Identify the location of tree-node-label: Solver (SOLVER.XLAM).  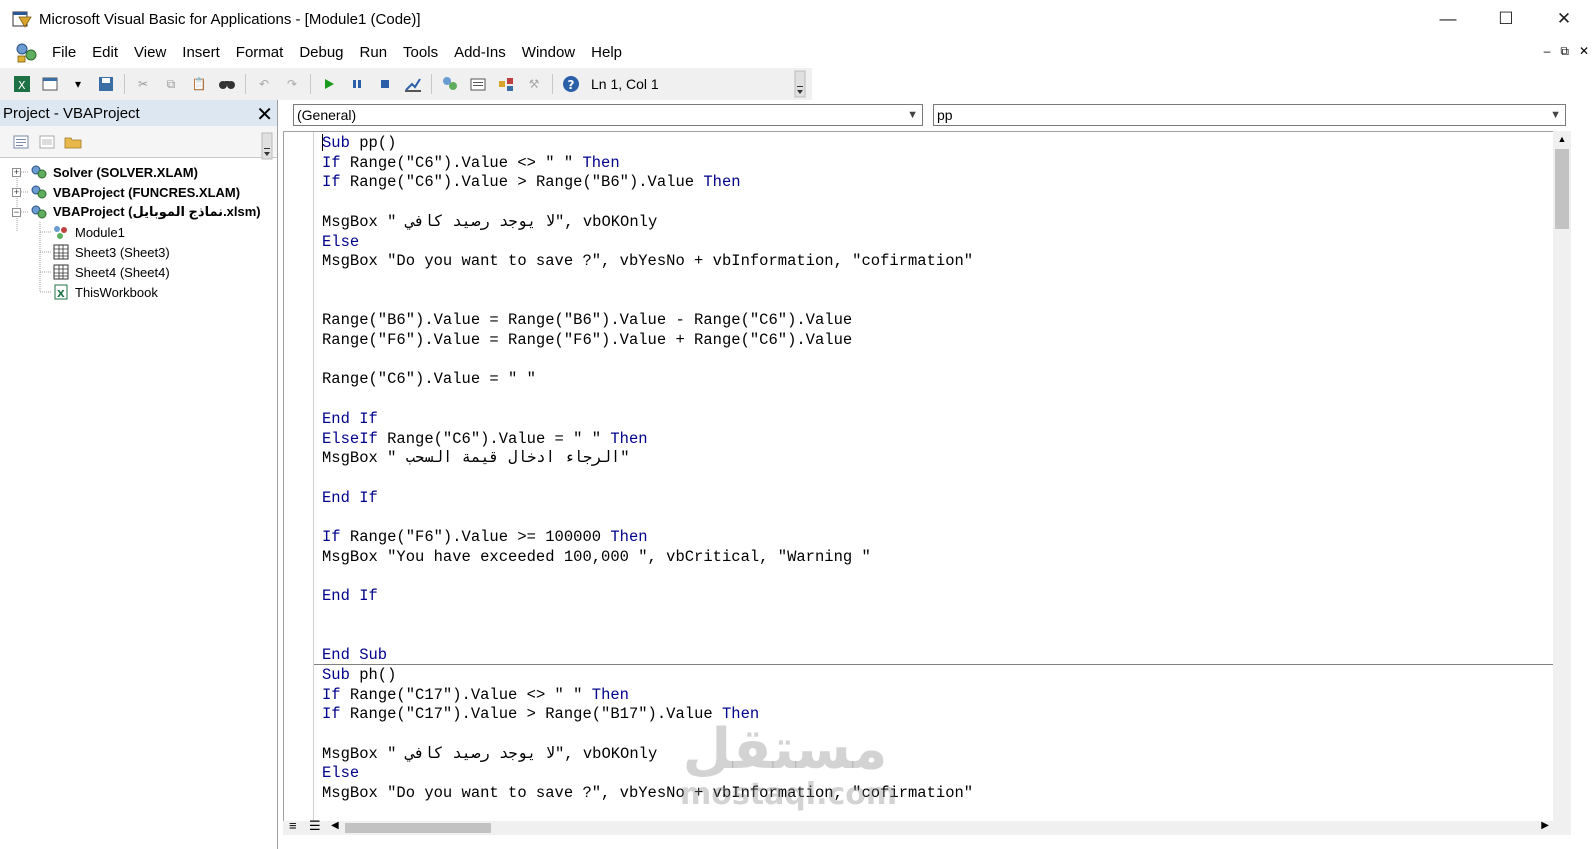
(125, 172).